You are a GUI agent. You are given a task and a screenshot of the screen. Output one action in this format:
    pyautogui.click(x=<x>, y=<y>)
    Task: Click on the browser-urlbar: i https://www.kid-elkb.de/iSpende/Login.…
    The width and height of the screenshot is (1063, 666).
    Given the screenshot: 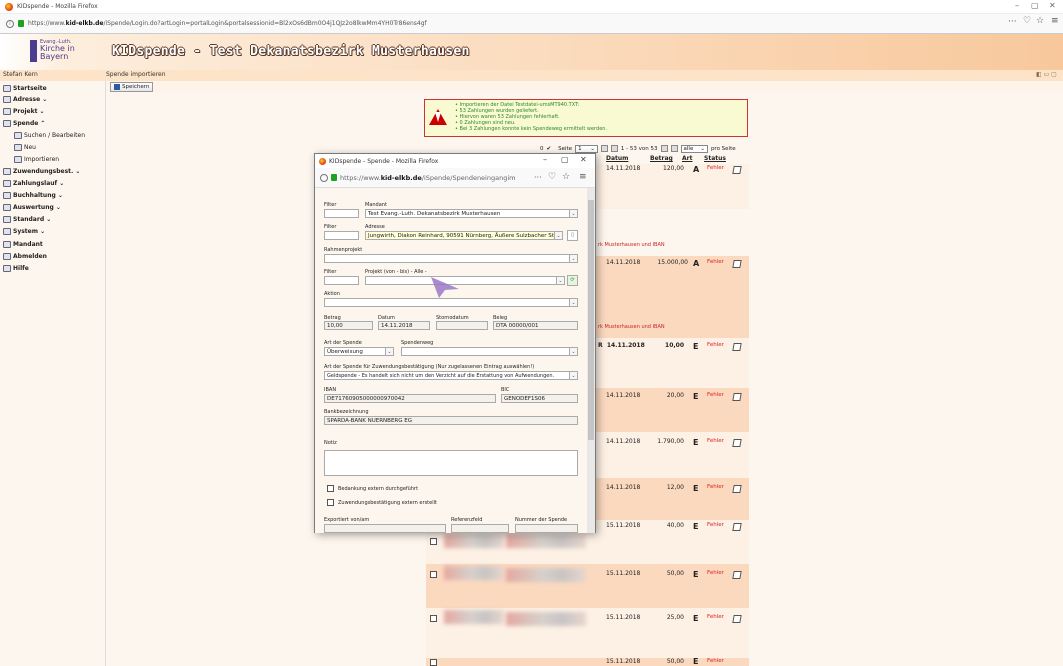 What is the action you would take?
    pyautogui.click(x=531, y=24)
    